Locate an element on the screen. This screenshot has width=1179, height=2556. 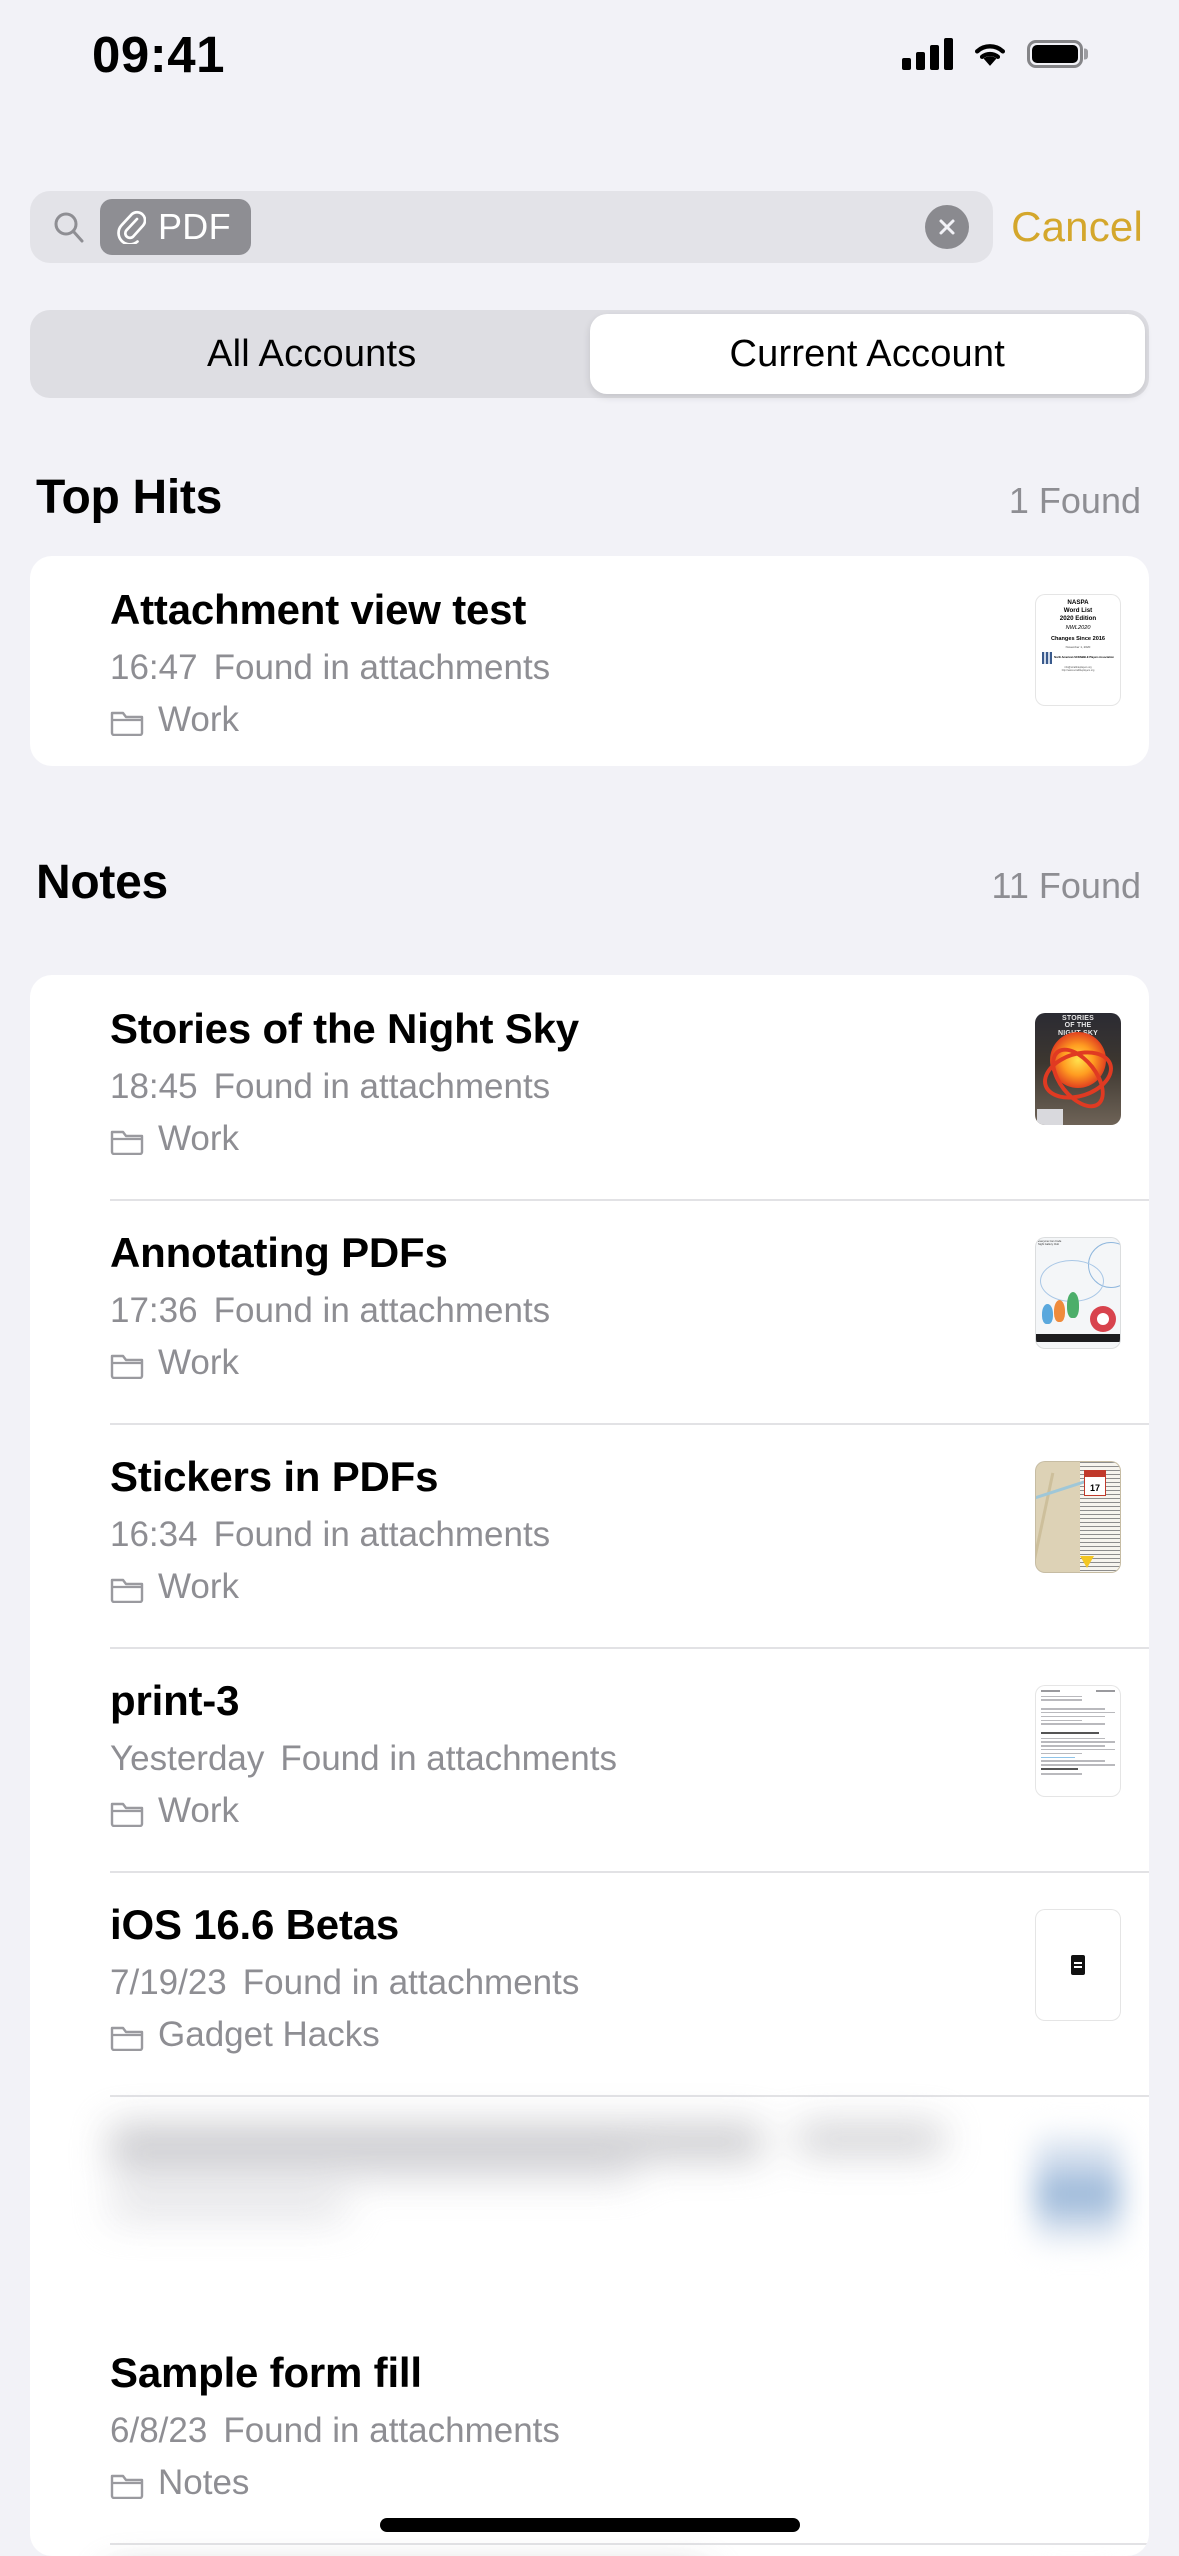
thumb-line1: STORIES is located at coordinates (1077, 1018).